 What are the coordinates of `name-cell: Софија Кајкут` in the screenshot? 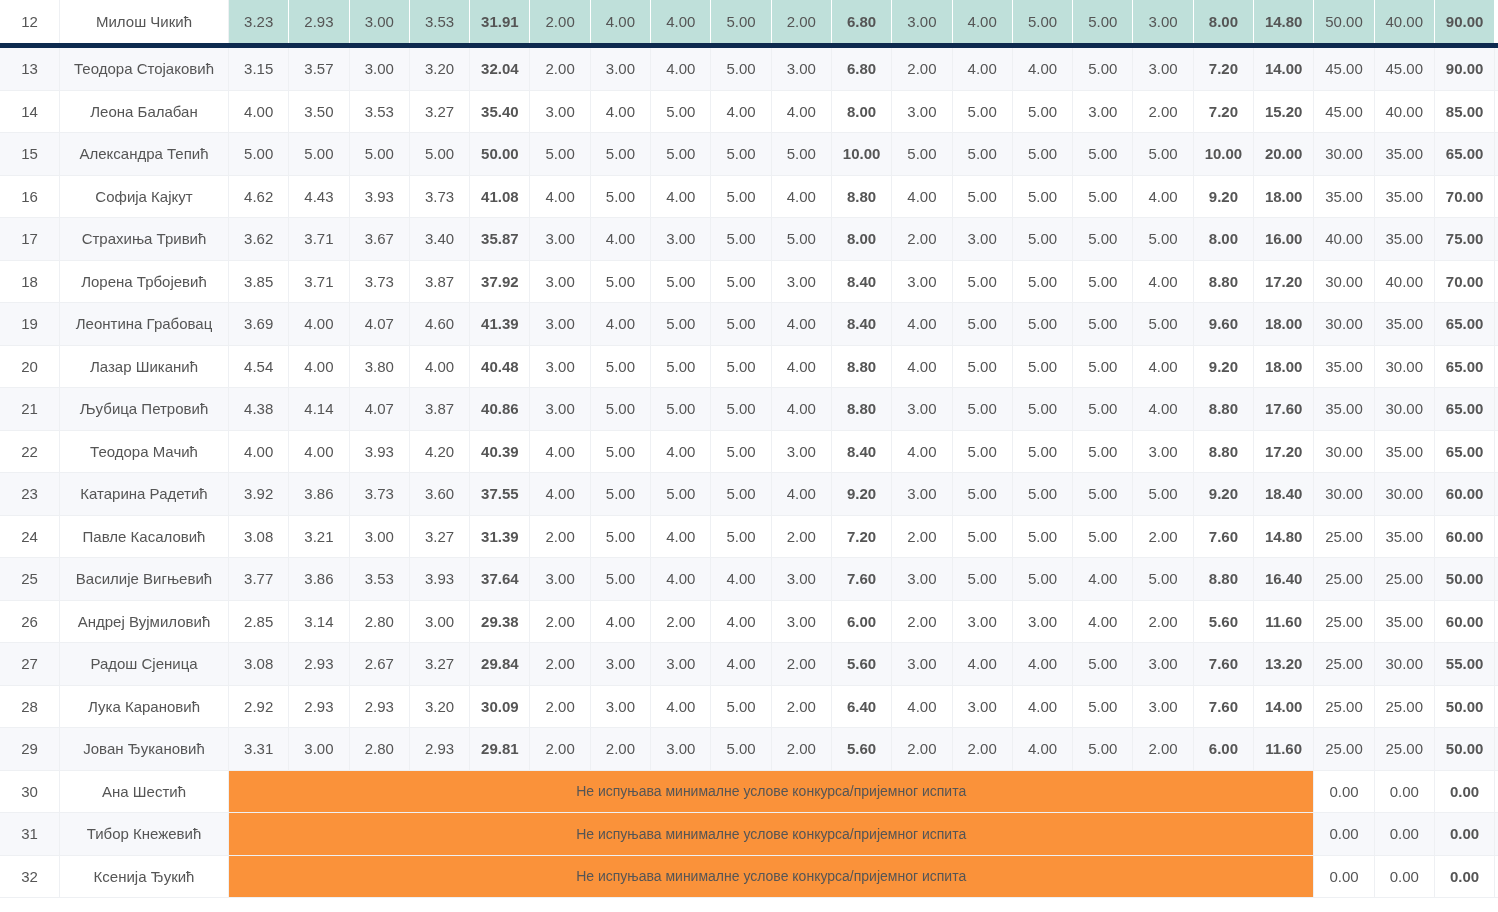 It's located at (144, 196).